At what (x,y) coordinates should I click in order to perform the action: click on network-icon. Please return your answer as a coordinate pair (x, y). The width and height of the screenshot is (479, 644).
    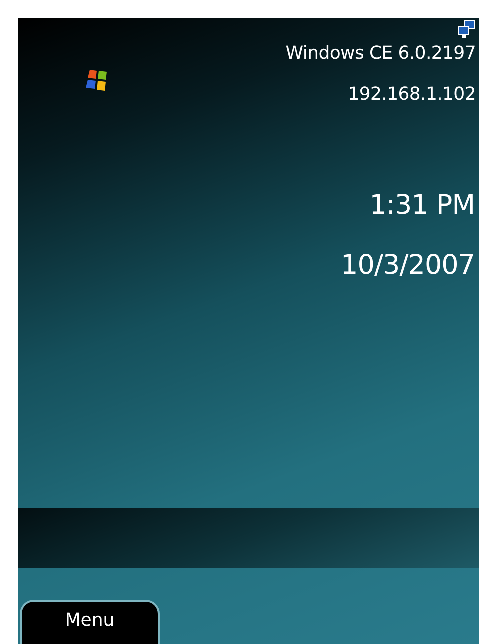
    Looking at the image, I should click on (467, 30).